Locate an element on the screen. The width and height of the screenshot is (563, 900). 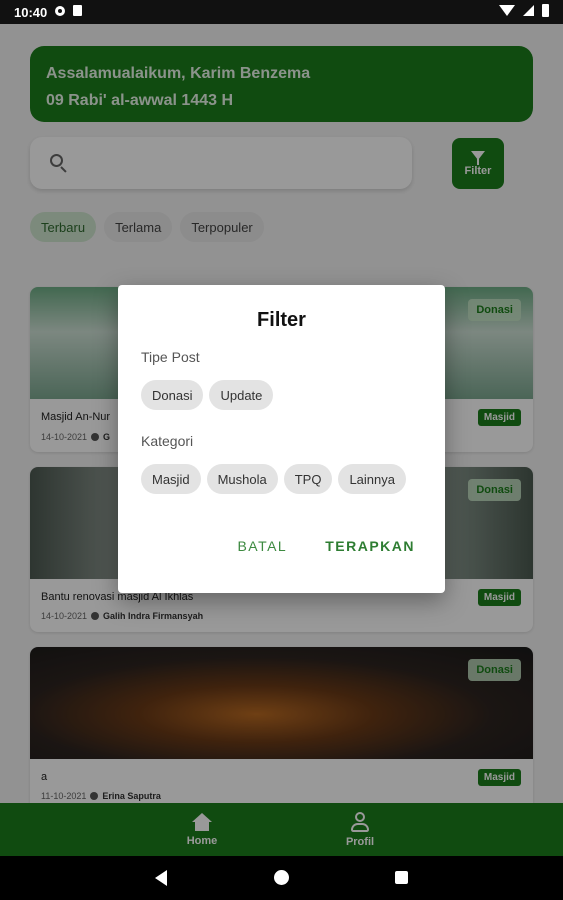
dialog-actions: BATAL TERAPKAN is located at coordinates (326, 546).